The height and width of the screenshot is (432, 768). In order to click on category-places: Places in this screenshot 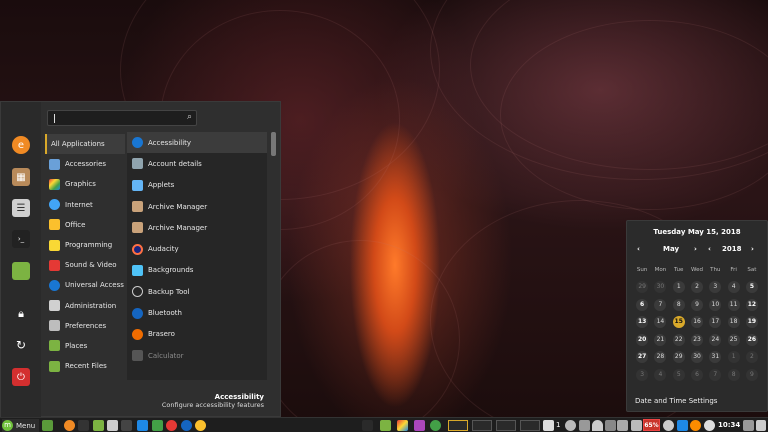, I will do `click(85, 346)`.